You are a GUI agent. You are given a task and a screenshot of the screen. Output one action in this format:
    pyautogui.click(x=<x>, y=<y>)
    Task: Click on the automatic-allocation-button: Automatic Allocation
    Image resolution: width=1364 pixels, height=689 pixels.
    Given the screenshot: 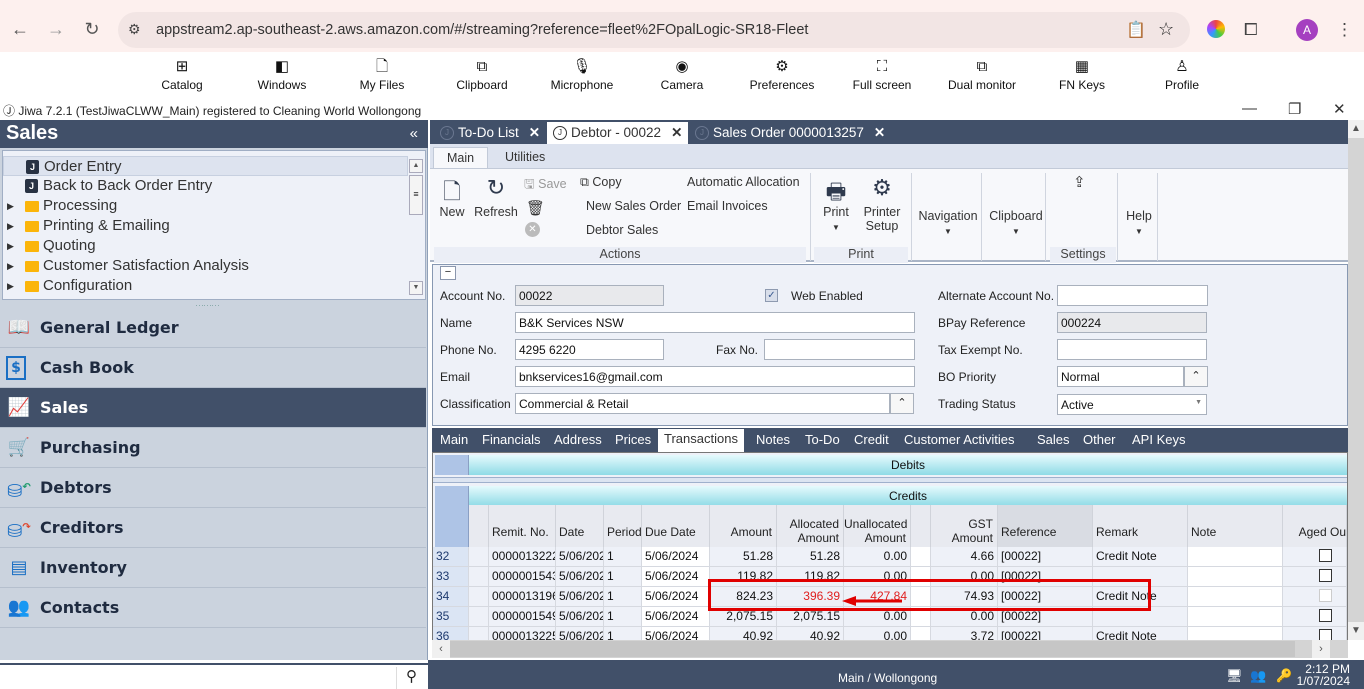 What is the action you would take?
    pyautogui.click(x=743, y=182)
    